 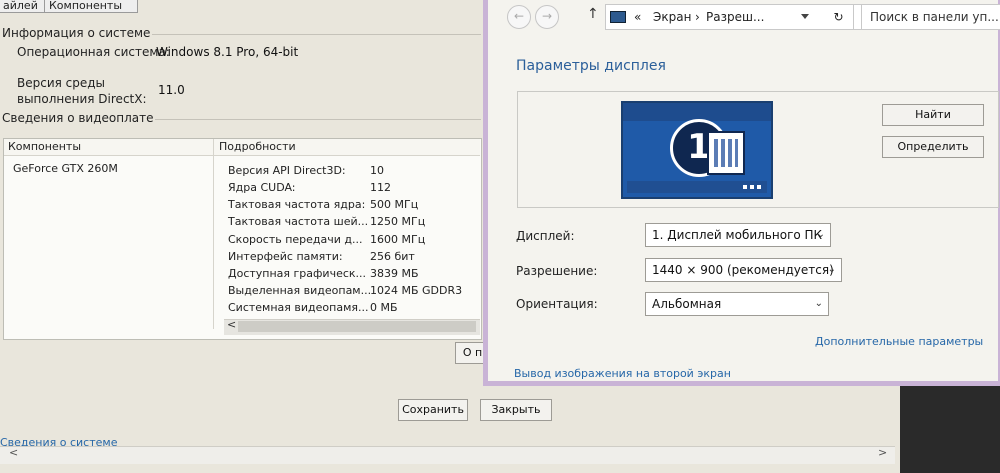 What do you see at coordinates (687, 304) in the screenshot?
I see `orientation-select-value: Альбомная` at bounding box center [687, 304].